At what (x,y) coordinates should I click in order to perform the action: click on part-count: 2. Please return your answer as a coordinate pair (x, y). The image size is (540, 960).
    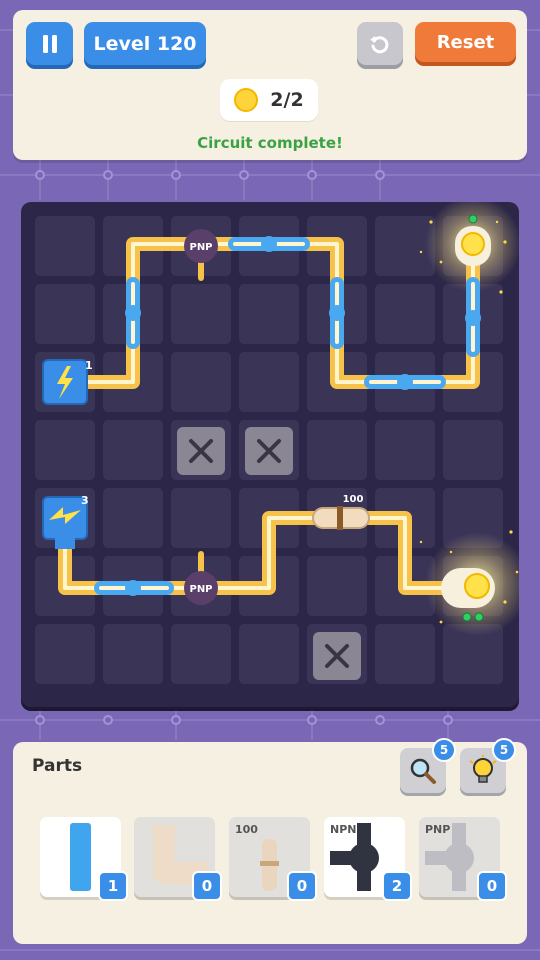
    Looking at the image, I should click on (397, 886).